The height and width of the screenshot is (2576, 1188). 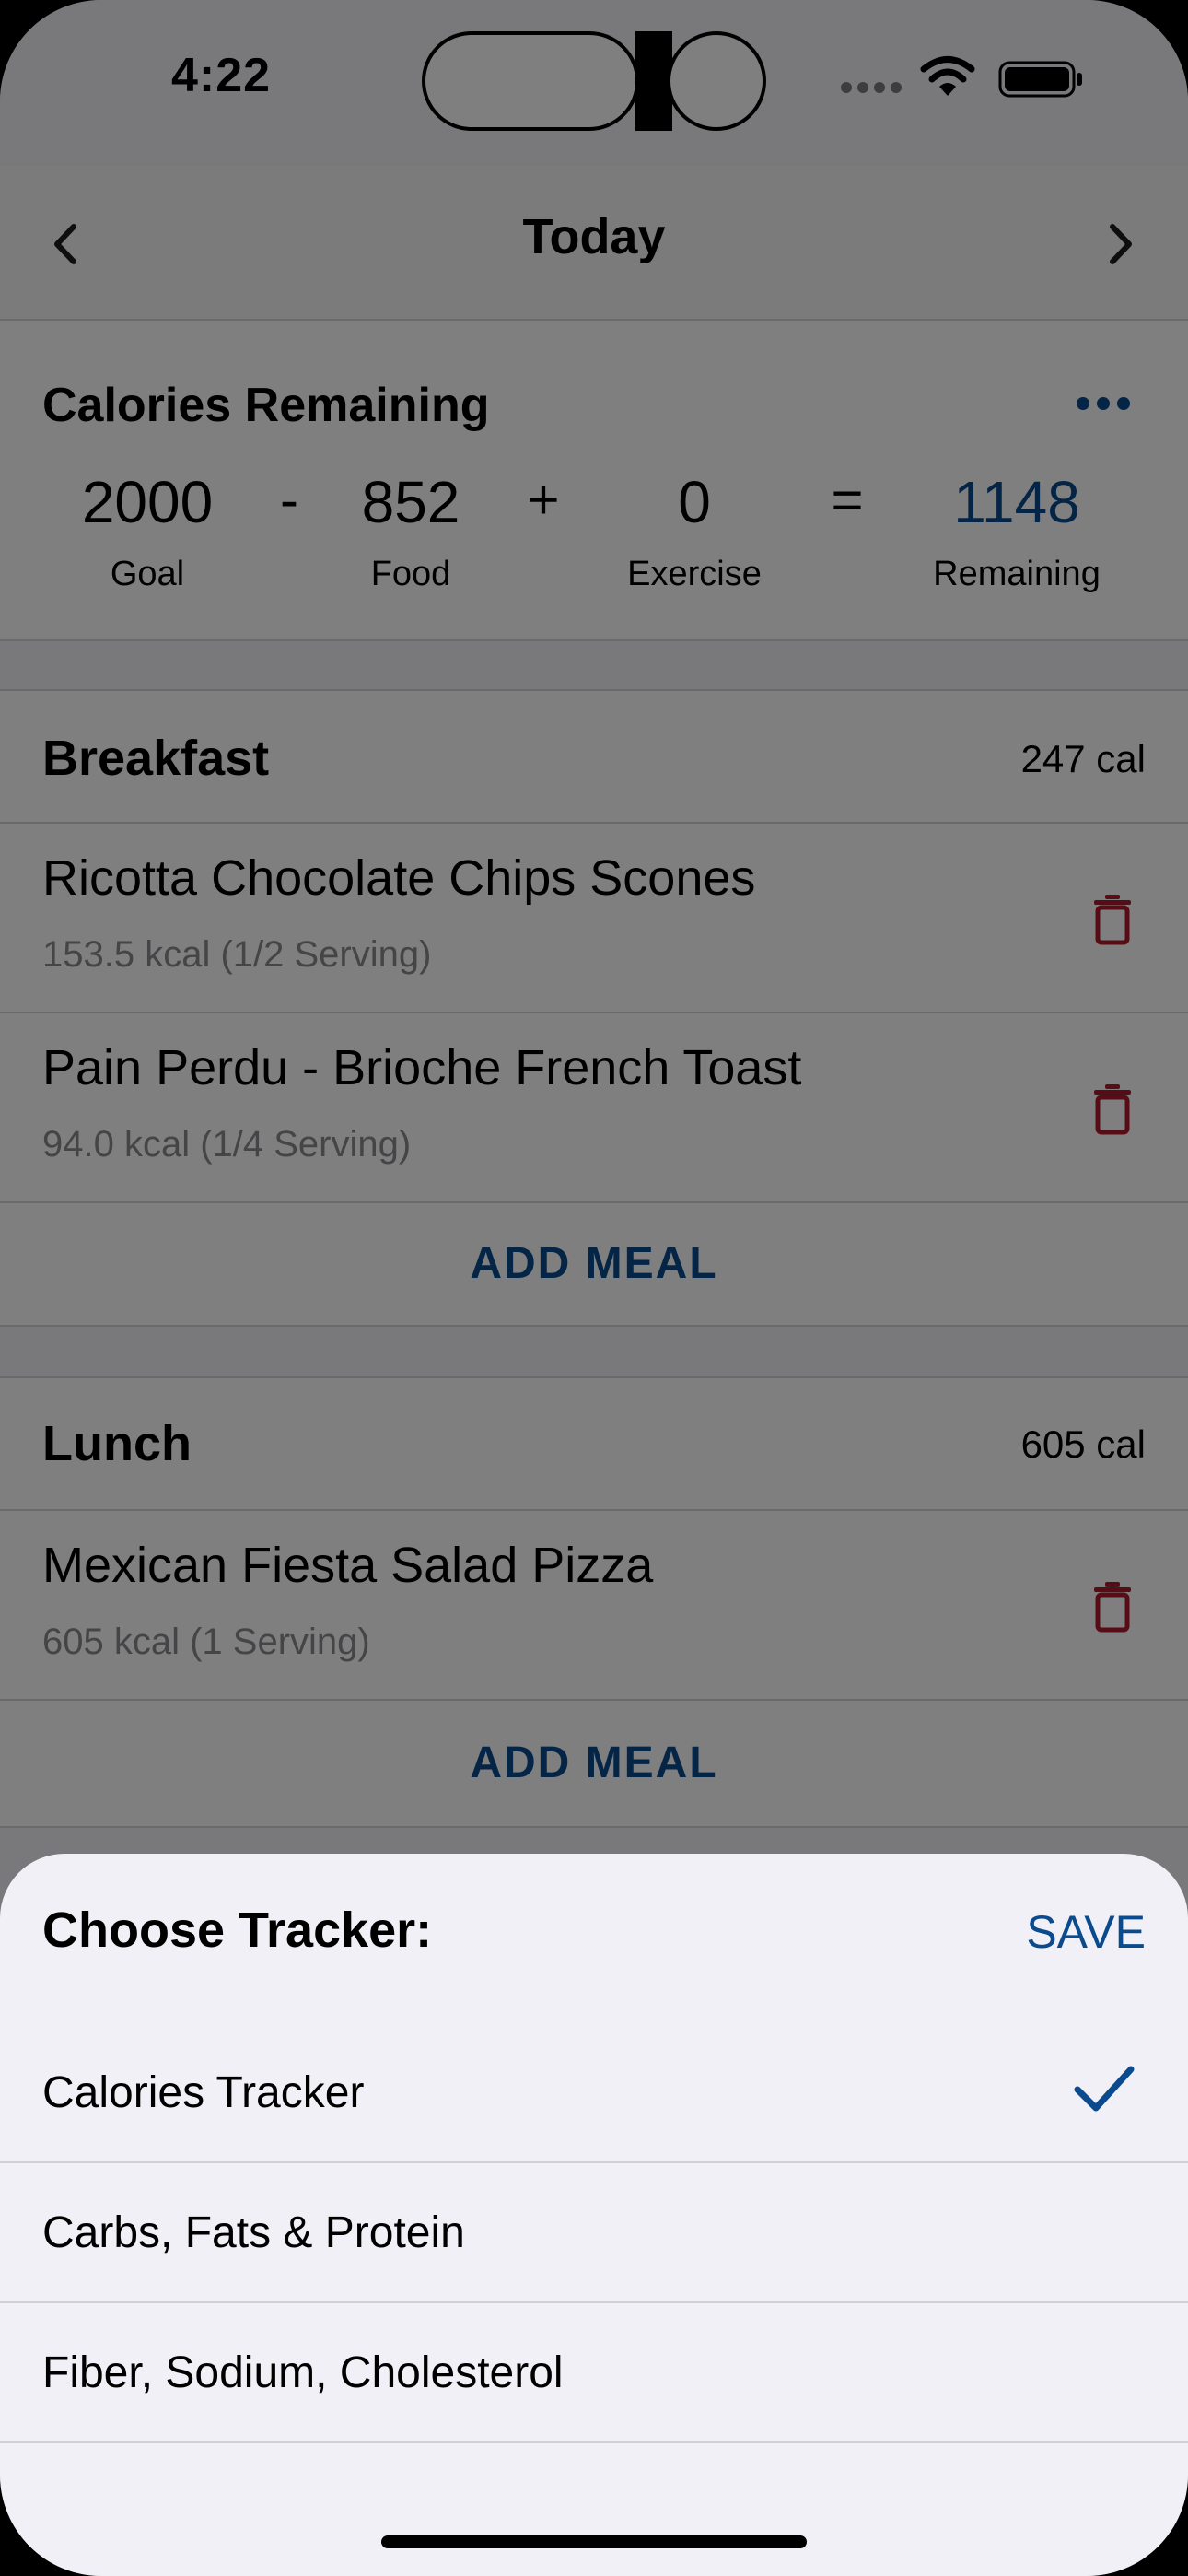 I want to click on tracker-option-calories: Calories Tracker, so click(x=594, y=2094).